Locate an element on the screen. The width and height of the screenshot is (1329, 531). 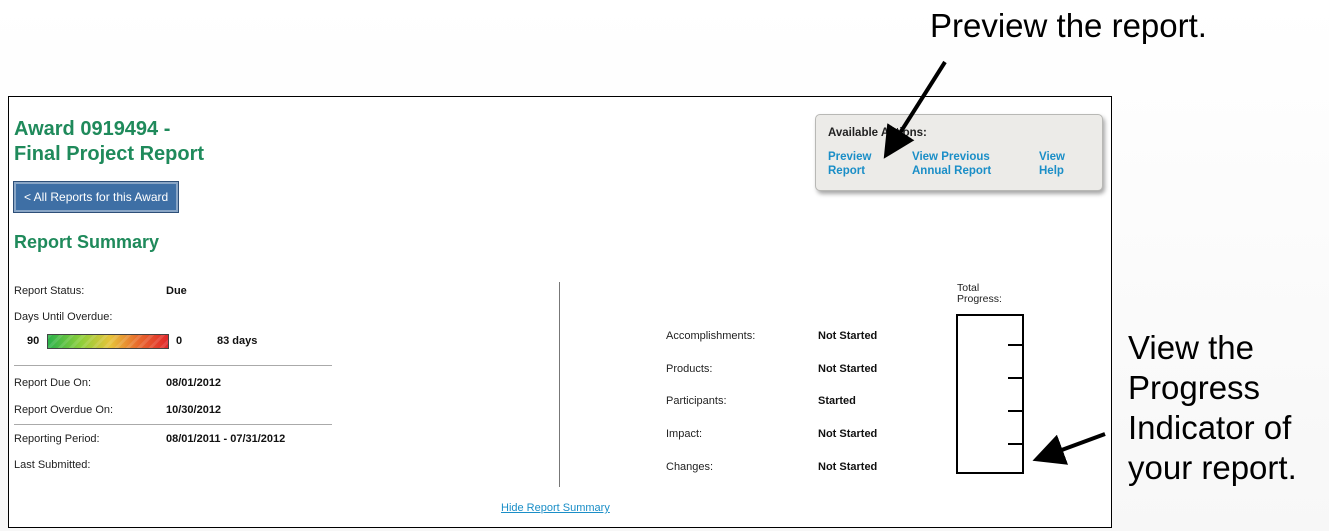
section-label: Changes: is located at coordinates (690, 467).